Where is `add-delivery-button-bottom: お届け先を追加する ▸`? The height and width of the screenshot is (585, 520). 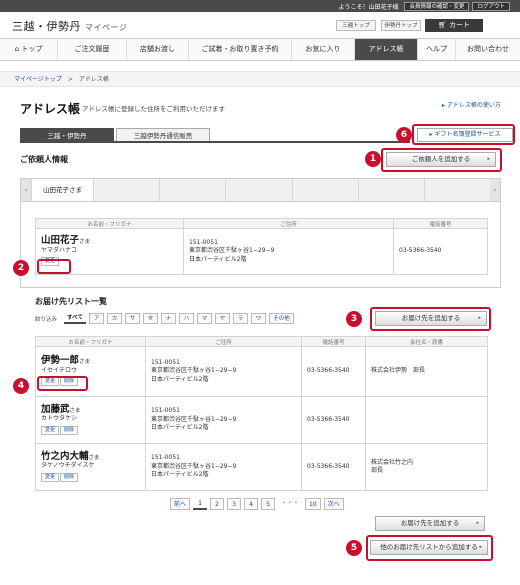
add-delivery-button-bottom: お届け先を追加する ▸ is located at coordinates (430, 523).